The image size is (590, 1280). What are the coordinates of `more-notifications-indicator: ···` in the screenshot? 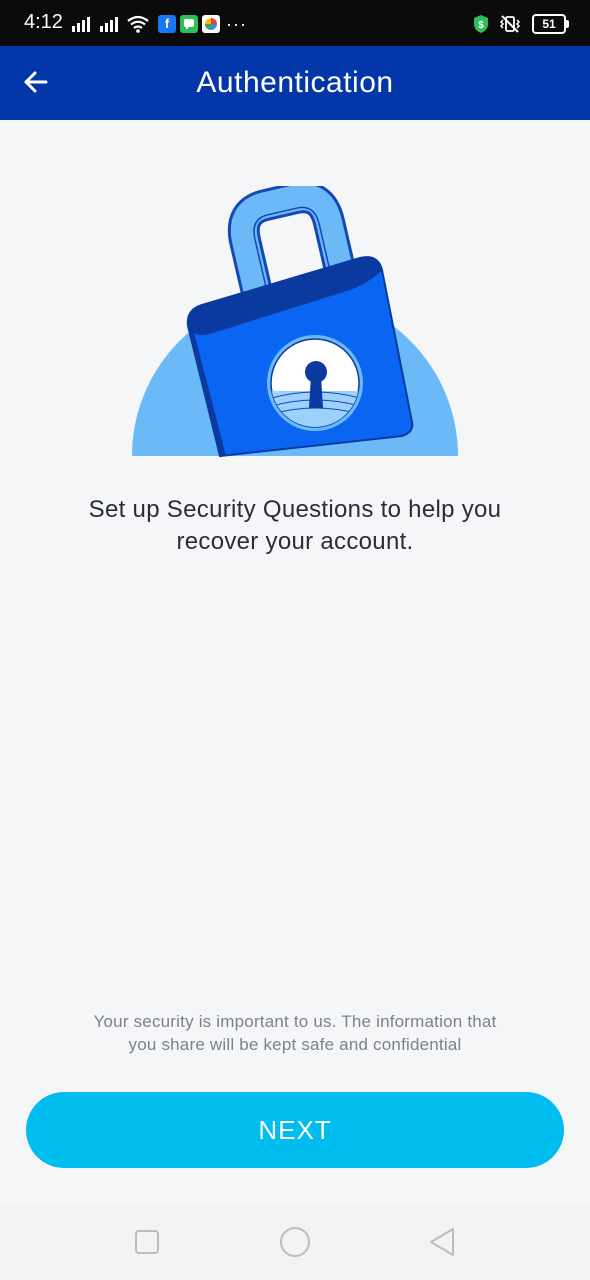 It's located at (236, 24).